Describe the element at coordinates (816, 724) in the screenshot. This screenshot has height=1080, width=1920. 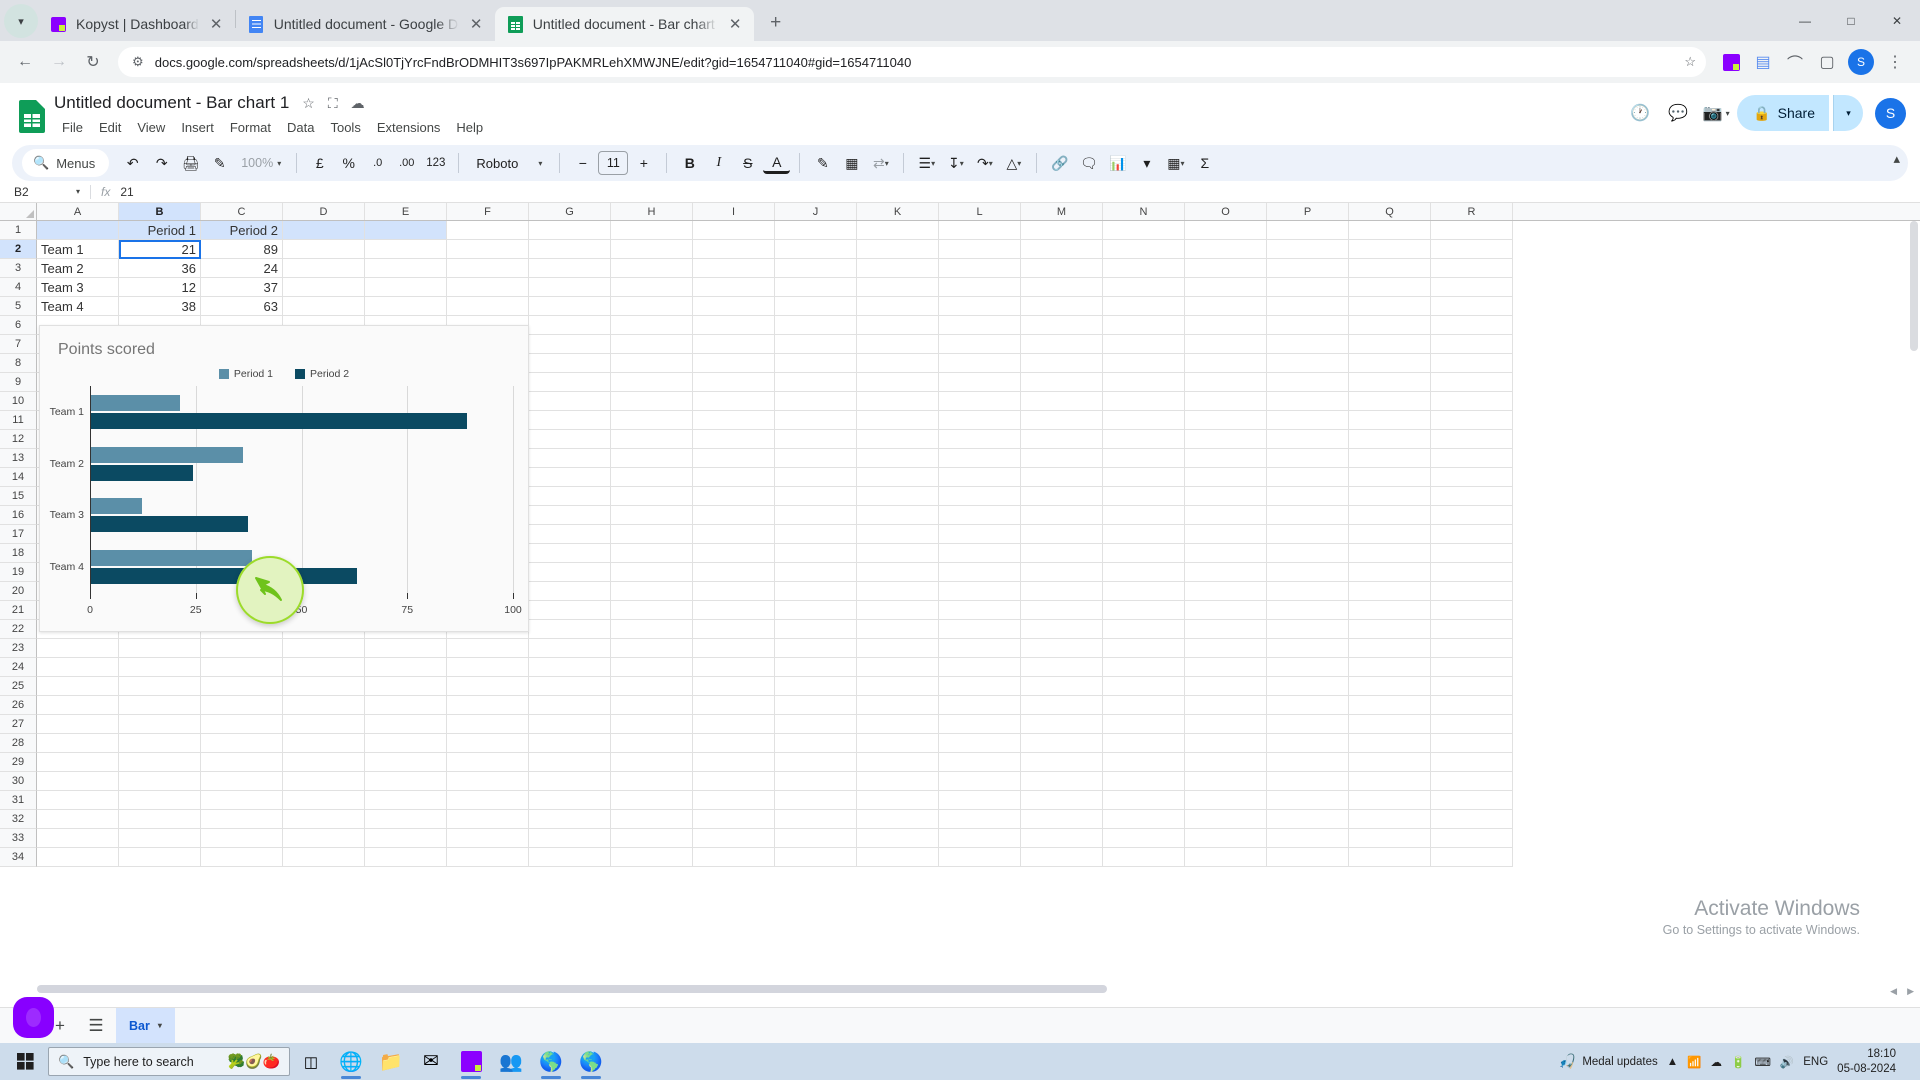
I see `cell-J27` at that location.